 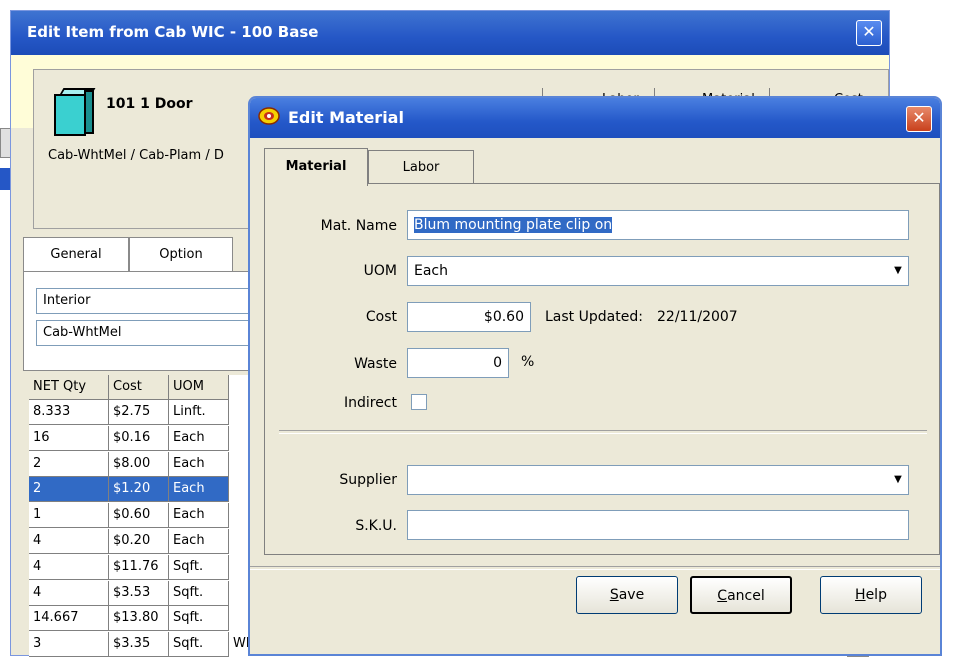 I want to click on cabinet-icon, so click(x=70, y=110).